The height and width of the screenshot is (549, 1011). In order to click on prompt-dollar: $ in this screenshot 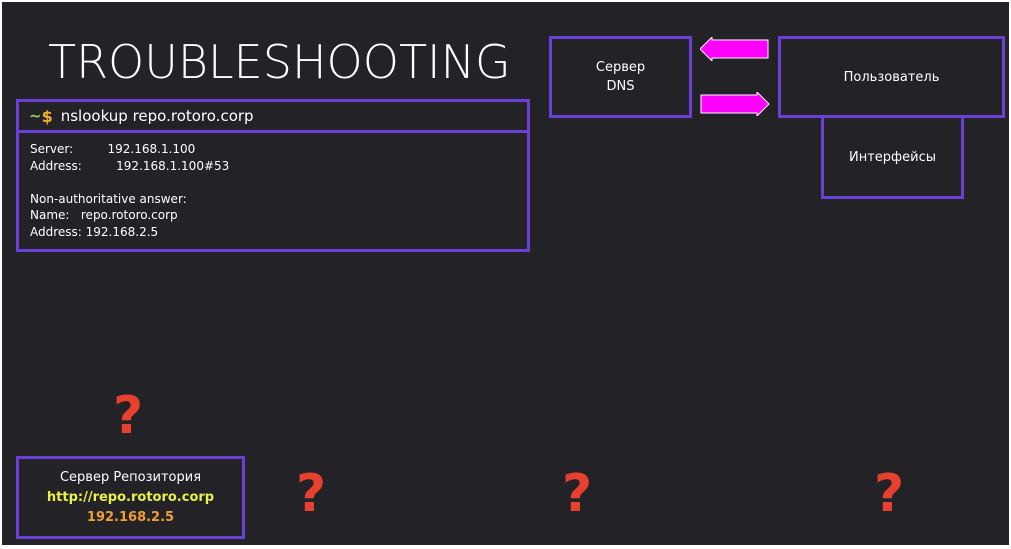, I will do `click(47, 116)`.